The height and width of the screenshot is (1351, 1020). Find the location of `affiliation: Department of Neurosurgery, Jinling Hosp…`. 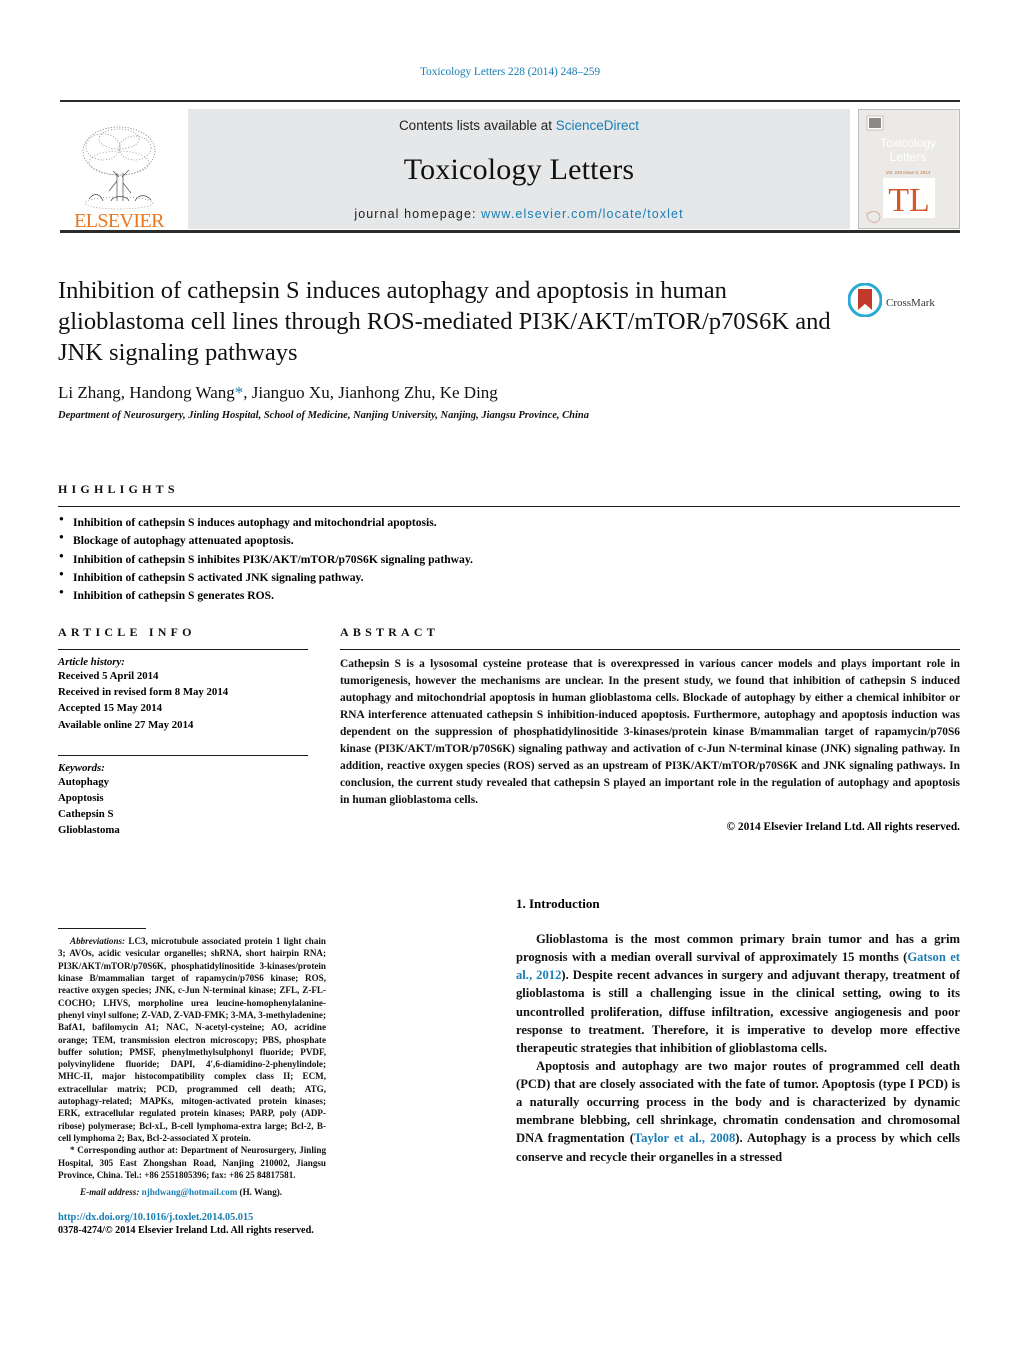

affiliation: Department of Neurosurgery, Jinling Hosp… is located at coordinates (323, 415).